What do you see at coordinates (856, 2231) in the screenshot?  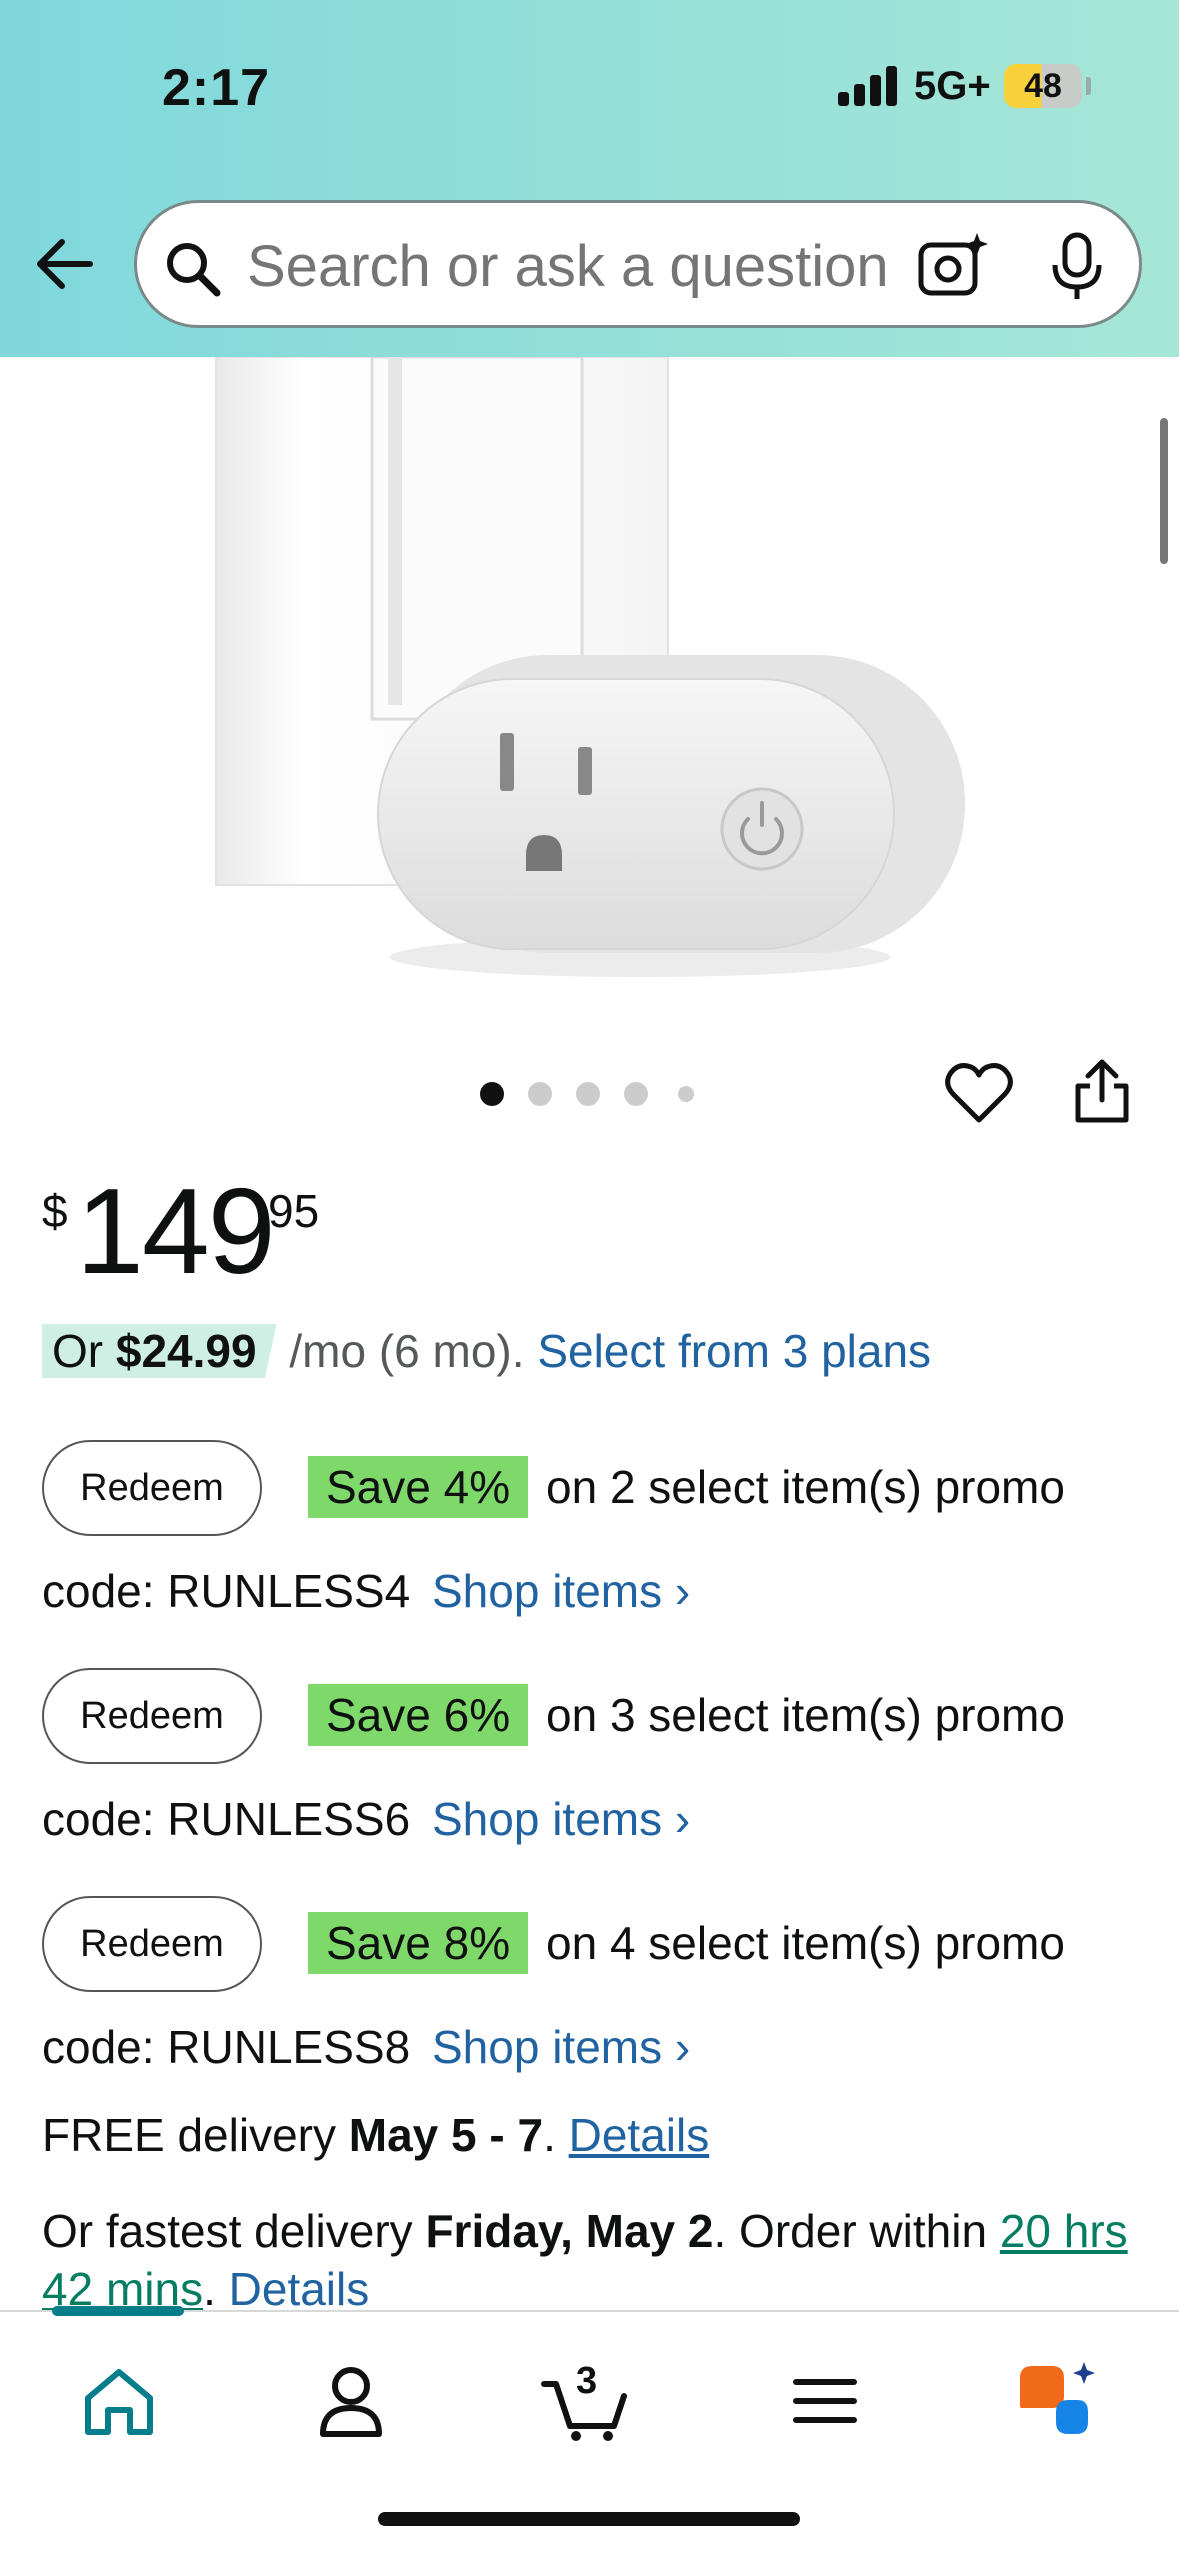 I see `fastest-mid: . Order within` at bounding box center [856, 2231].